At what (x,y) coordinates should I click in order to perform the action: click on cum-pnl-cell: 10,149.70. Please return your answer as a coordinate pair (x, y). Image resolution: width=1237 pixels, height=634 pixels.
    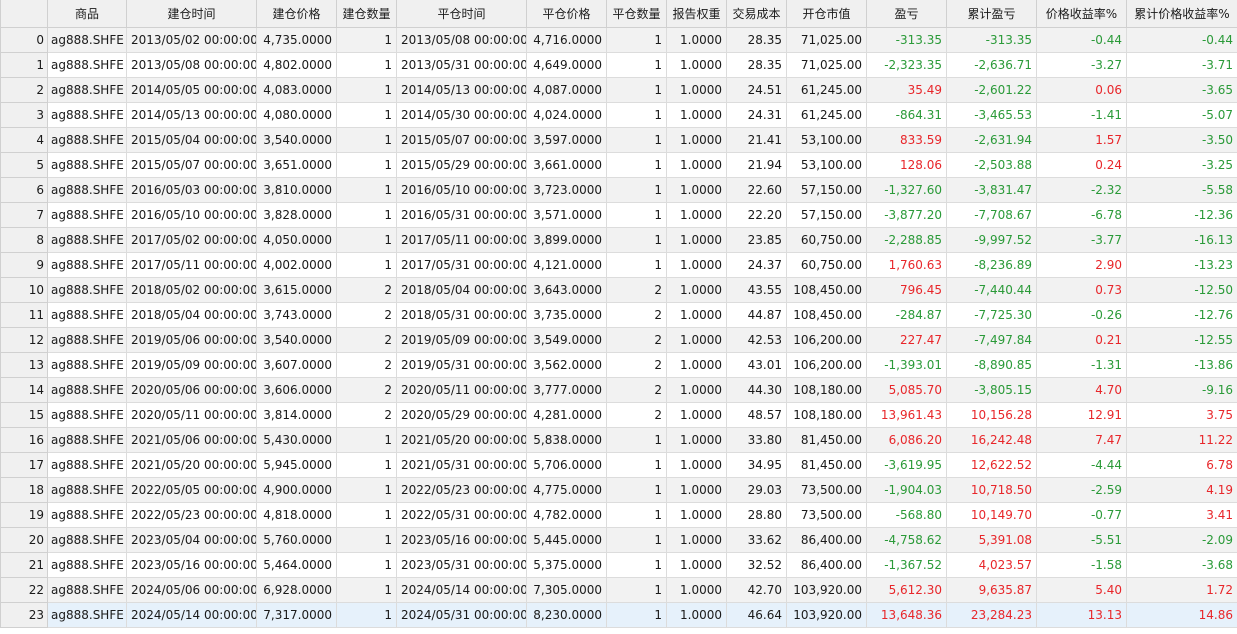
    Looking at the image, I should click on (991, 515).